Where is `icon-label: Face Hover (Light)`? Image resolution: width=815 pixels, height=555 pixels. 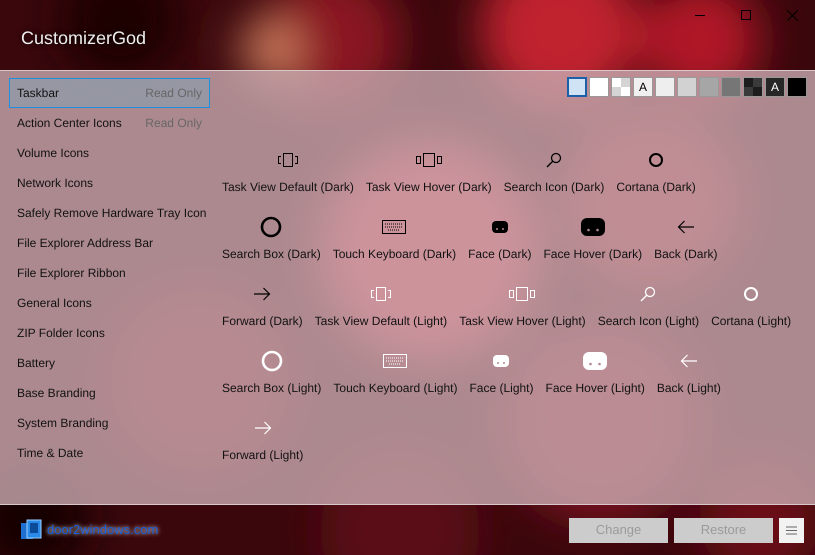 icon-label: Face Hover (Light) is located at coordinates (595, 388).